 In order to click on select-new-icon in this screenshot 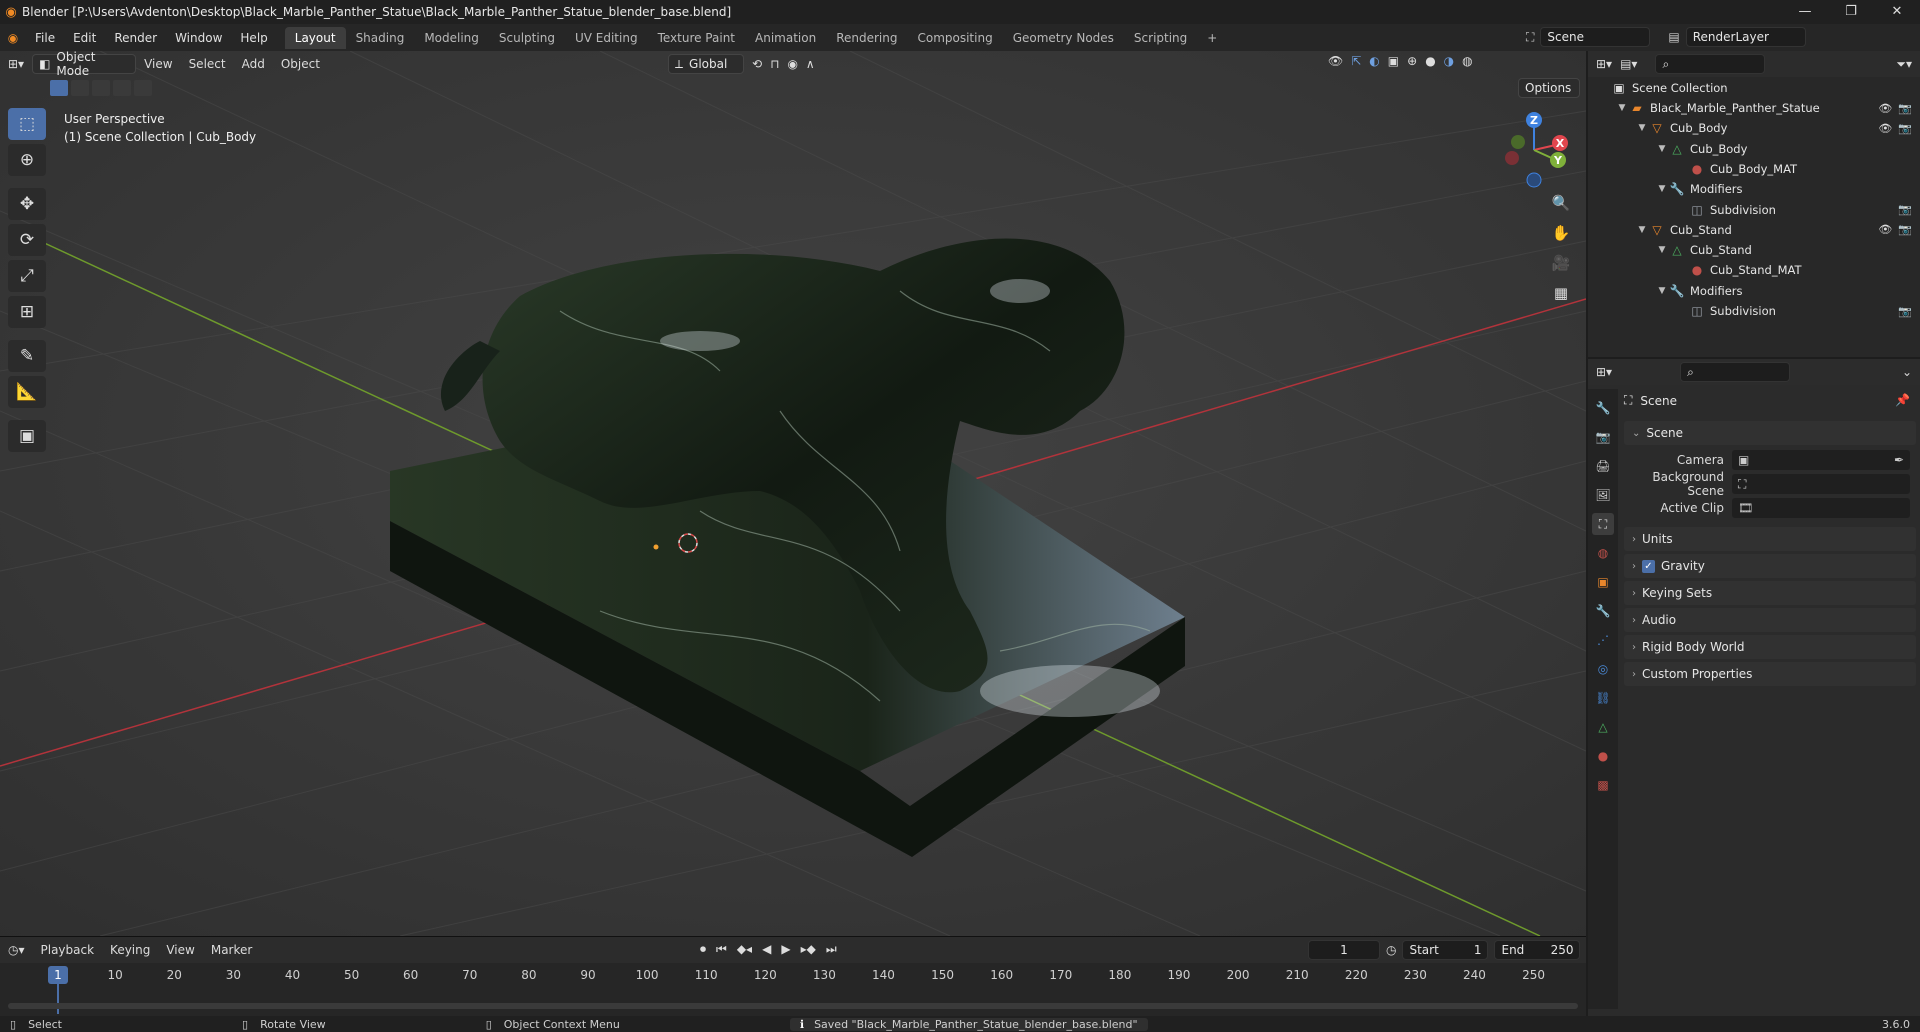, I will do `click(59, 88)`.